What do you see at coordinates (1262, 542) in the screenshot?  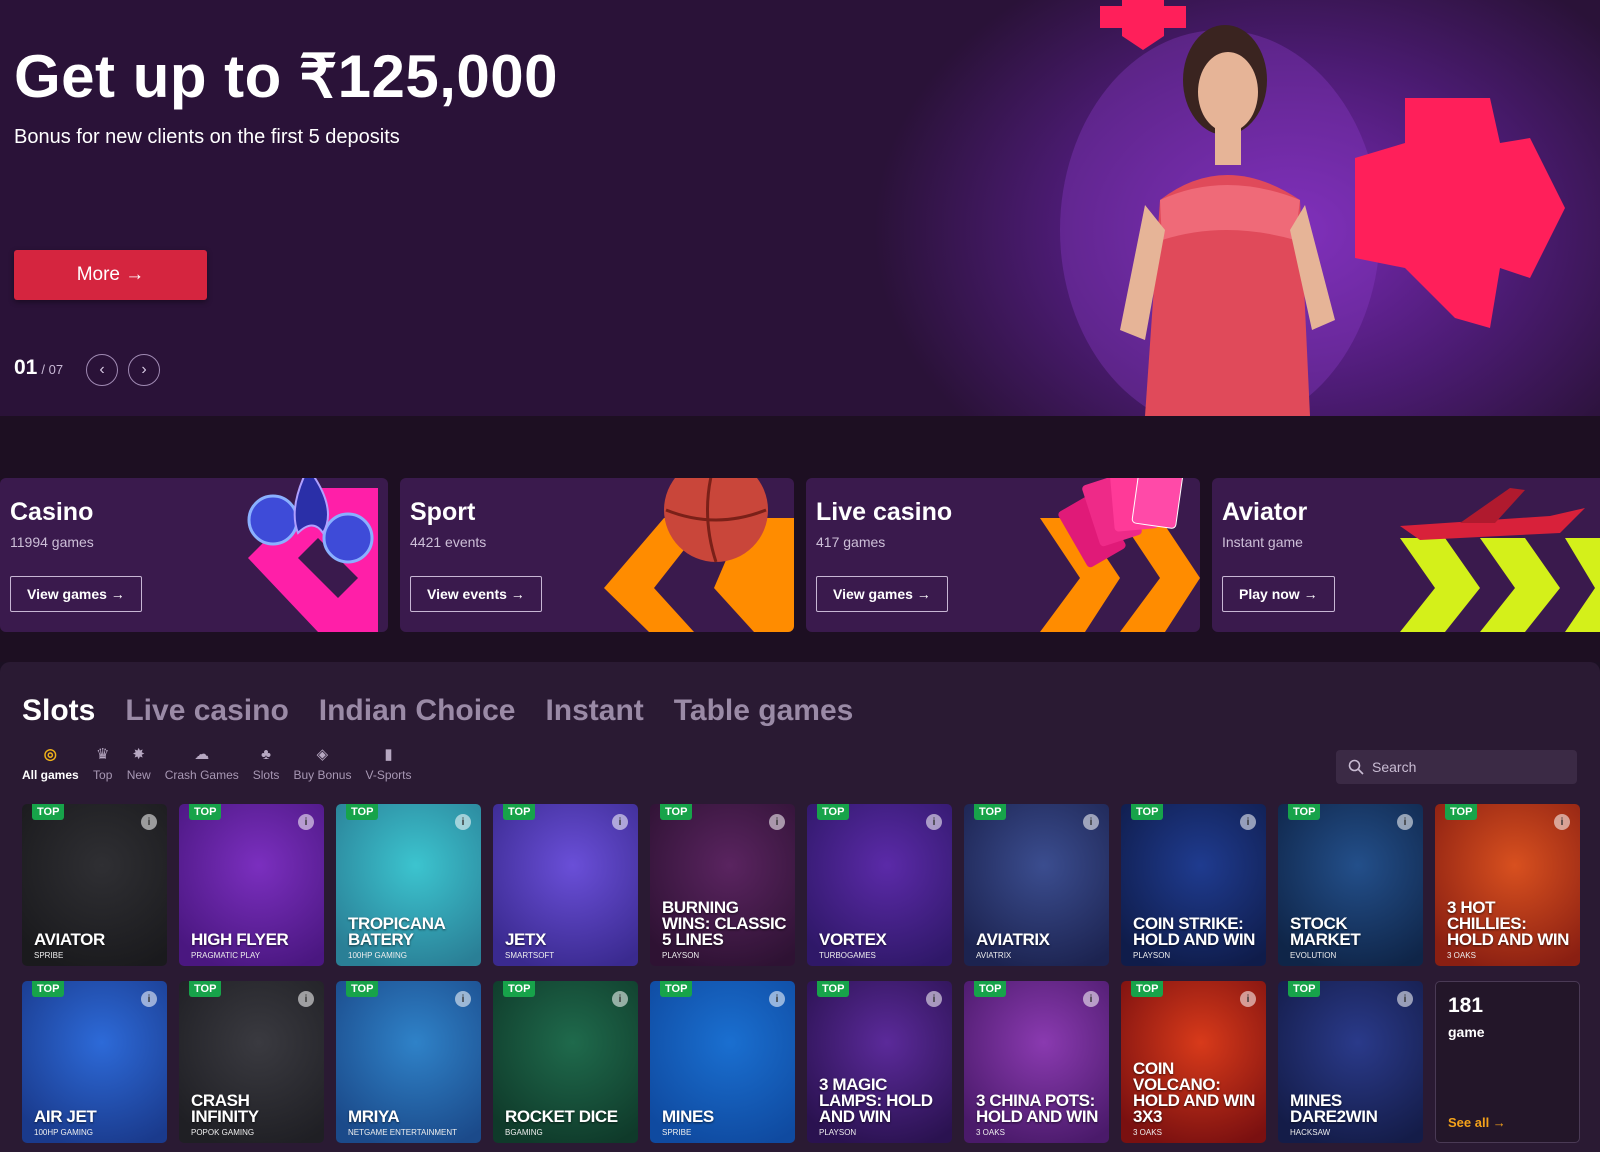 I see `category-count: Instant game` at bounding box center [1262, 542].